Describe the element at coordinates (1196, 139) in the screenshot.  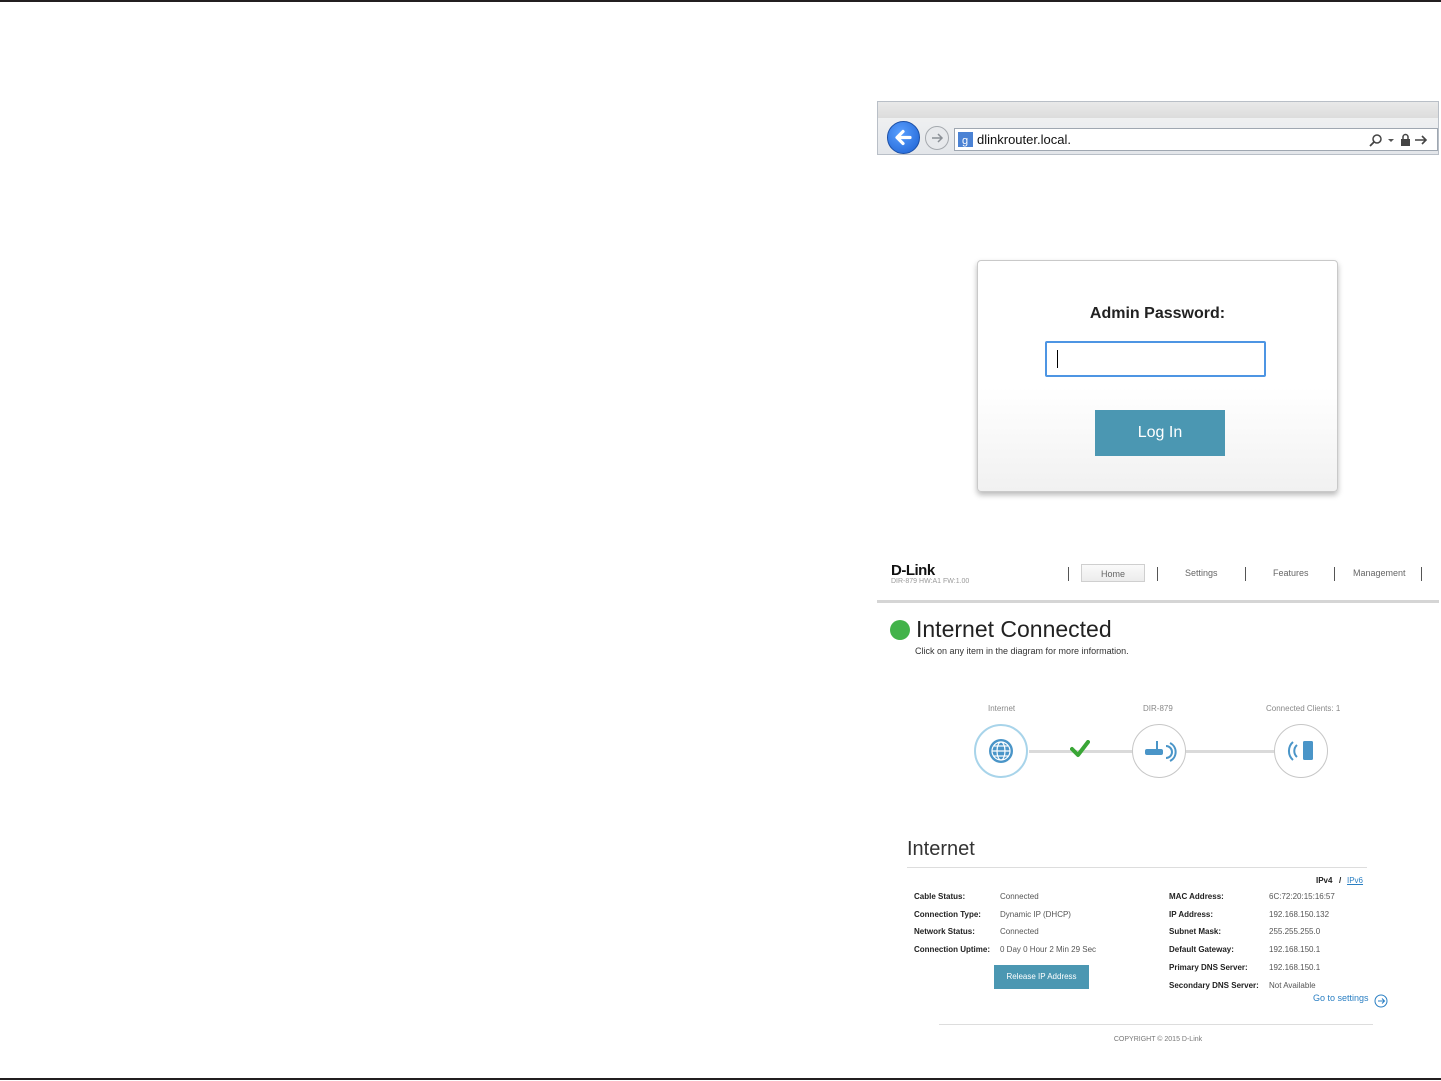
I see `address-bar: g dlinkrouter.local.` at that location.